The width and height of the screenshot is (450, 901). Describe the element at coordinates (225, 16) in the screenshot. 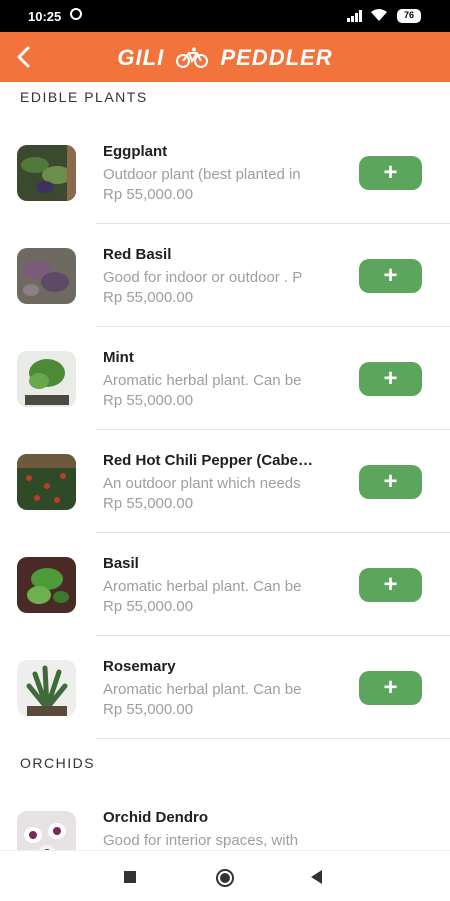

I see `status-bar: 10:25 76` at that location.